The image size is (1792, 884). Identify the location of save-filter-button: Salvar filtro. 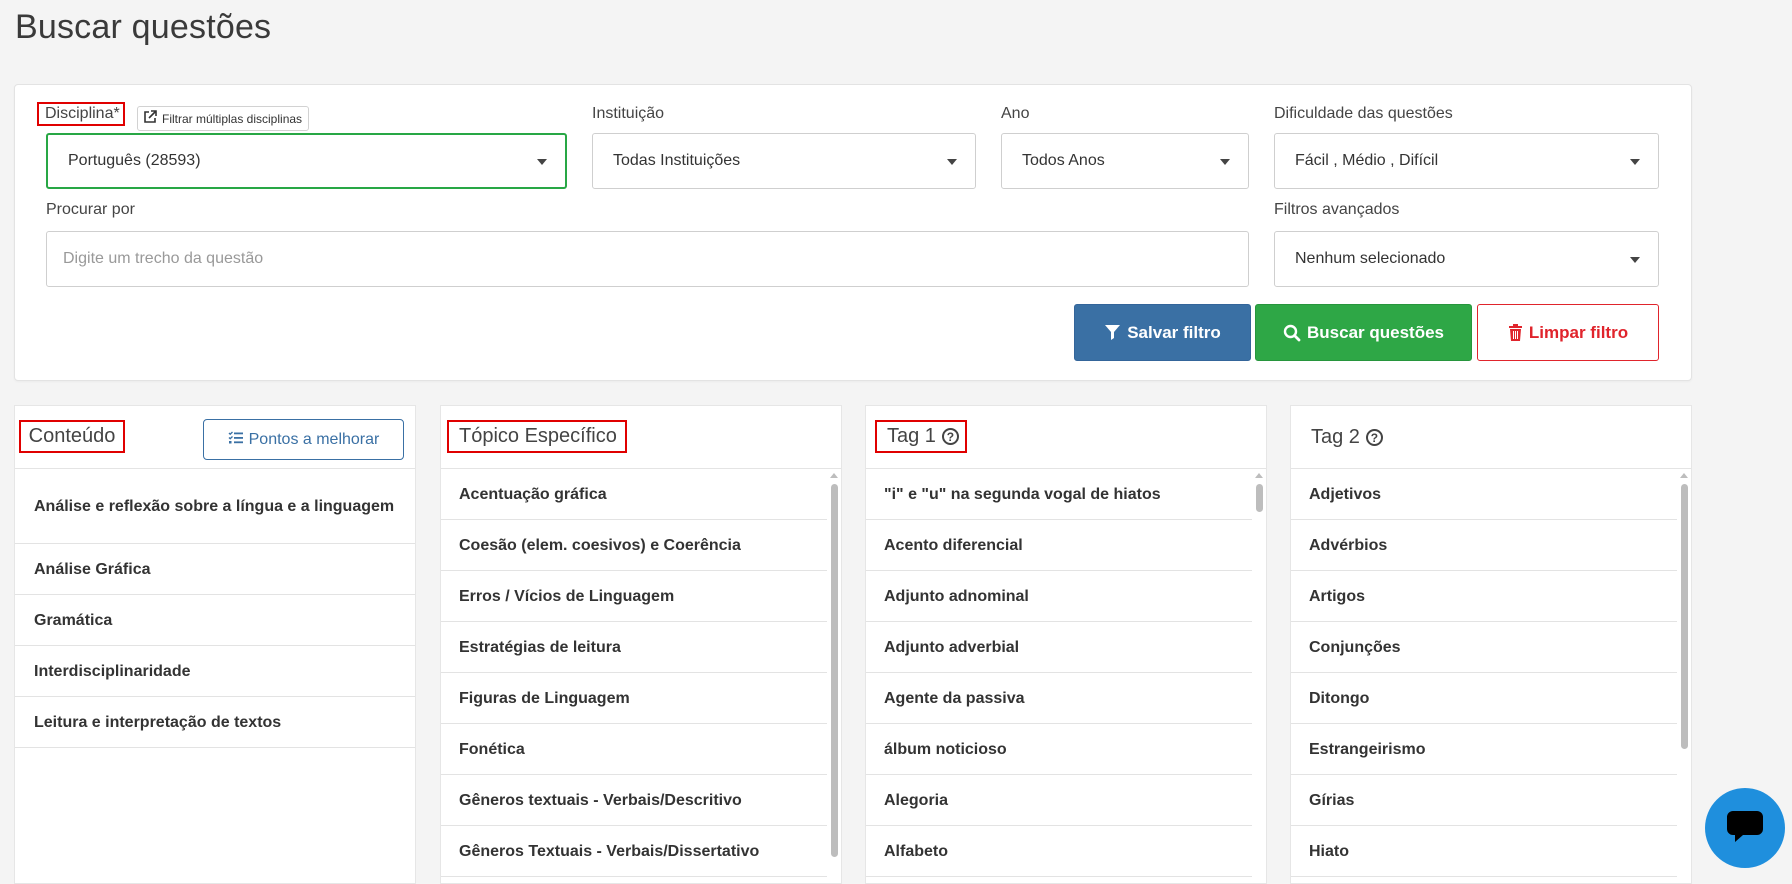
(1162, 332).